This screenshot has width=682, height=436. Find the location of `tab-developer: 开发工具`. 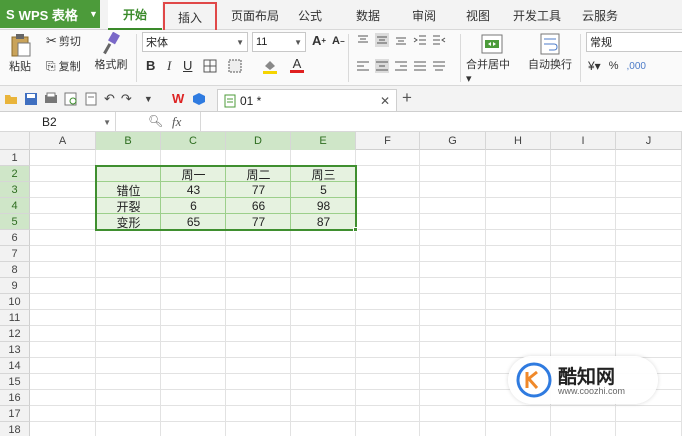

tab-developer: 开发工具 is located at coordinates (537, 15).